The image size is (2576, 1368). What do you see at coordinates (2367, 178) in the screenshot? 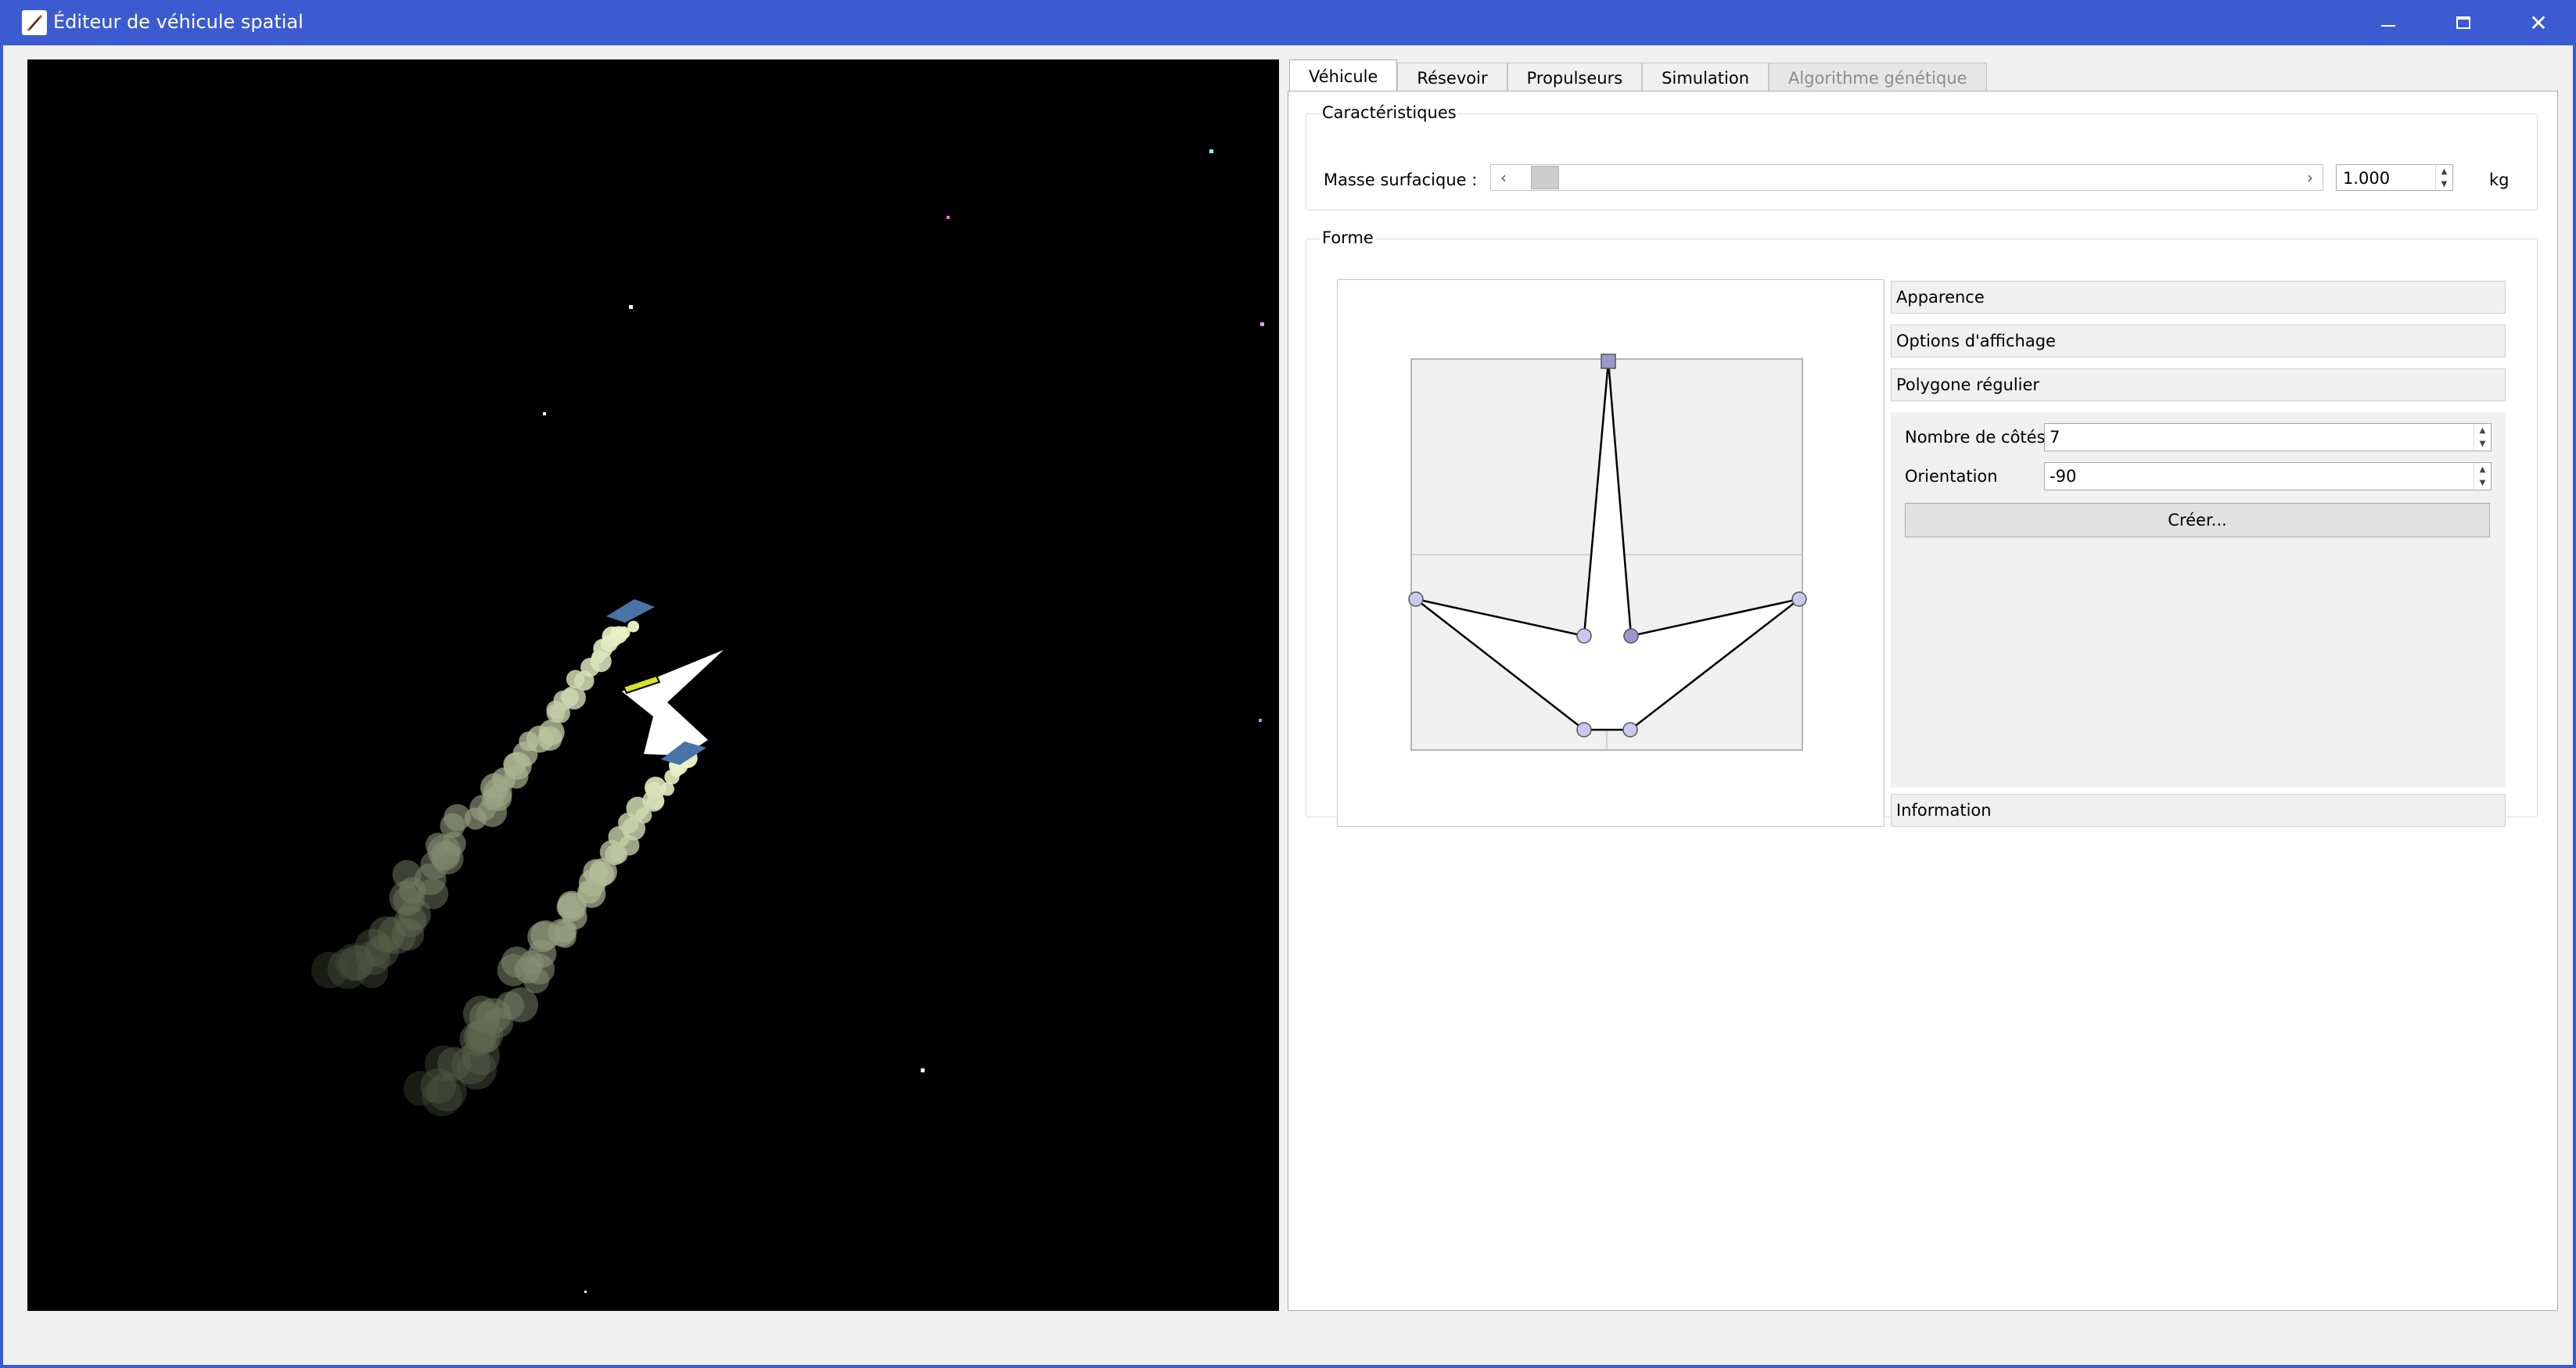
I see `masse-value: 1.000` at bounding box center [2367, 178].